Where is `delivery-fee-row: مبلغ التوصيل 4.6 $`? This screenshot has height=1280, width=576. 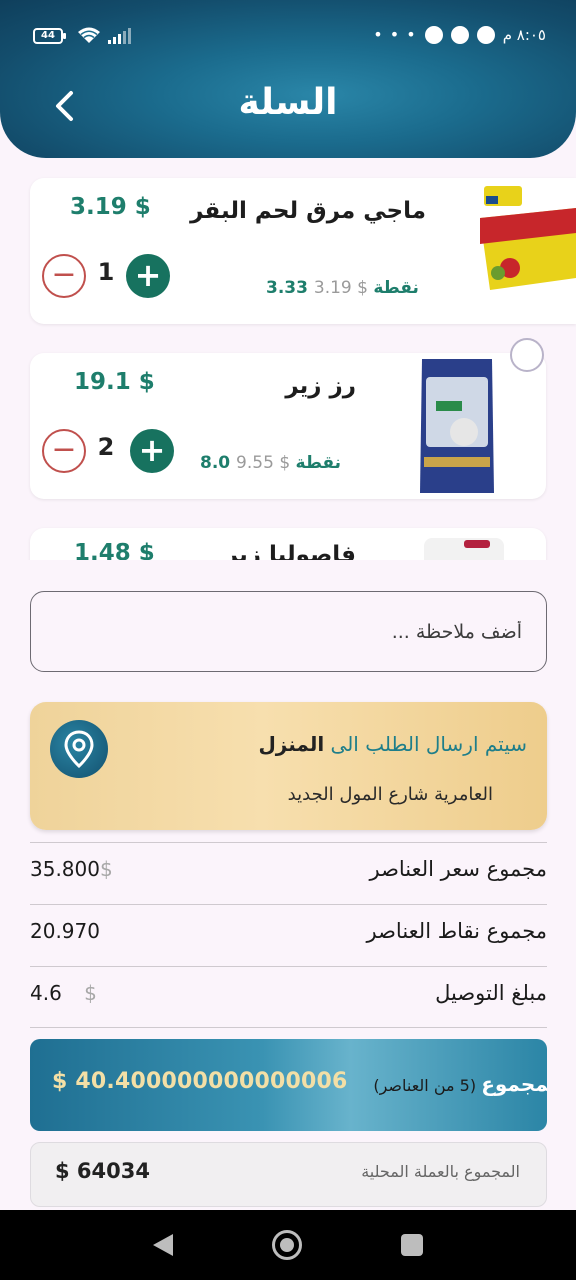 delivery-fee-row: مبلغ التوصيل 4.6 $ is located at coordinates (288, 997).